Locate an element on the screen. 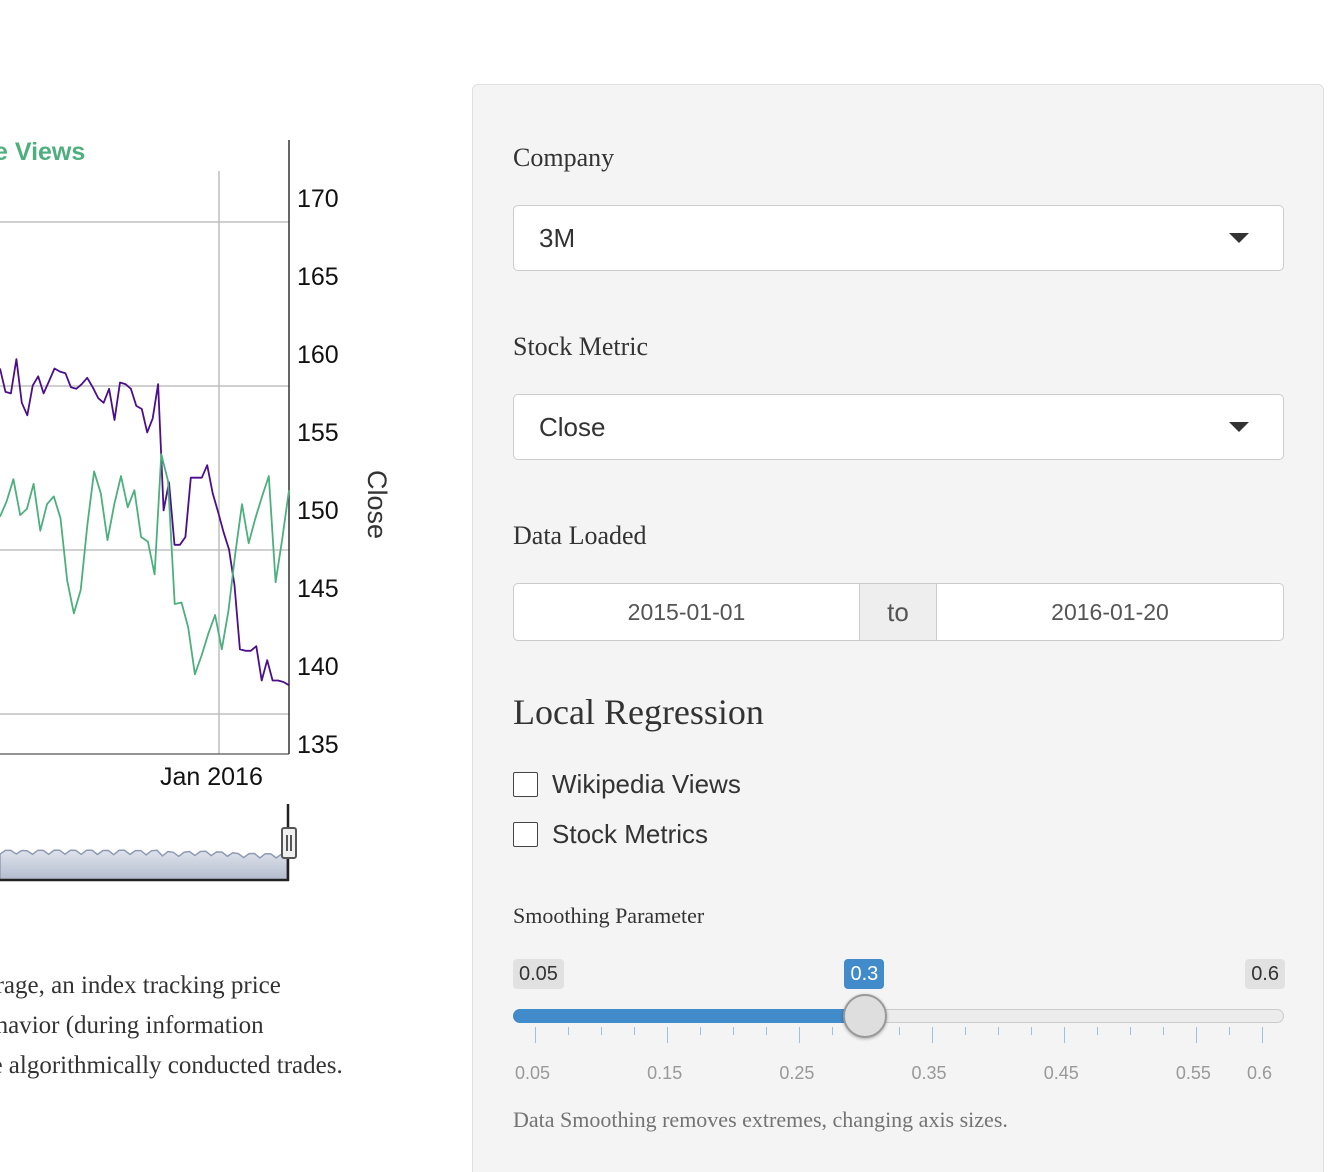  range-navigator-area is located at coordinates (144, 865).